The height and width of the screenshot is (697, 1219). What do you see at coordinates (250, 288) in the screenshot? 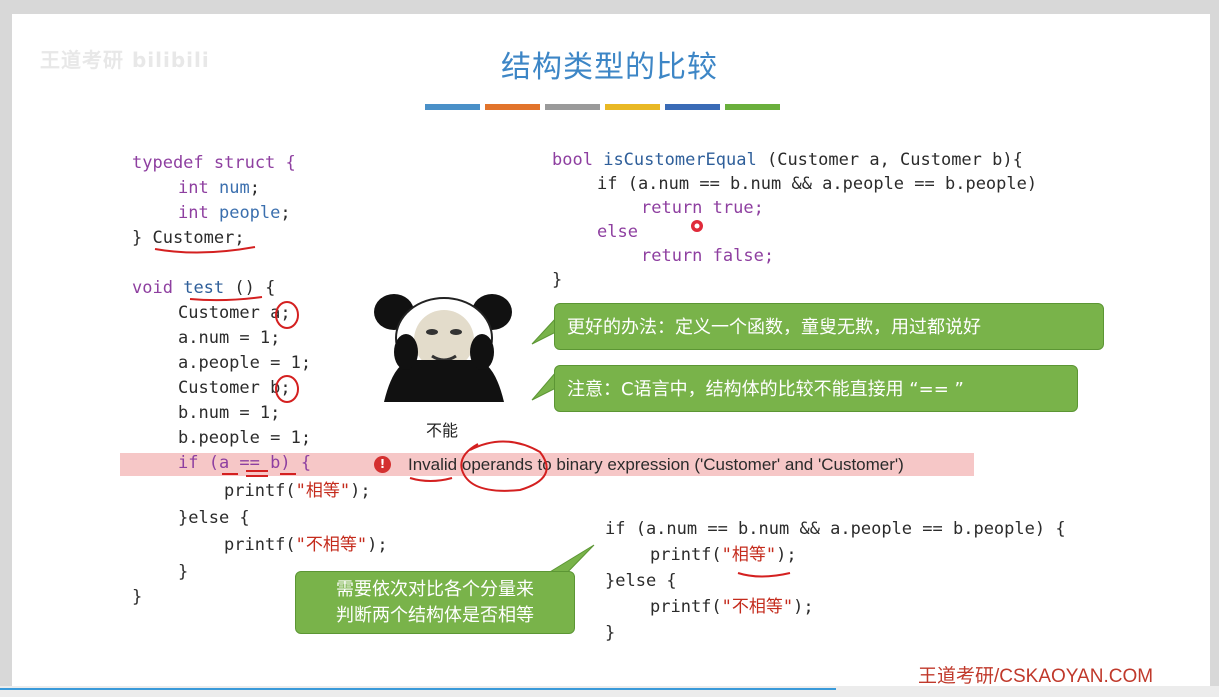
I see `code-test-rest: () {` at bounding box center [250, 288].